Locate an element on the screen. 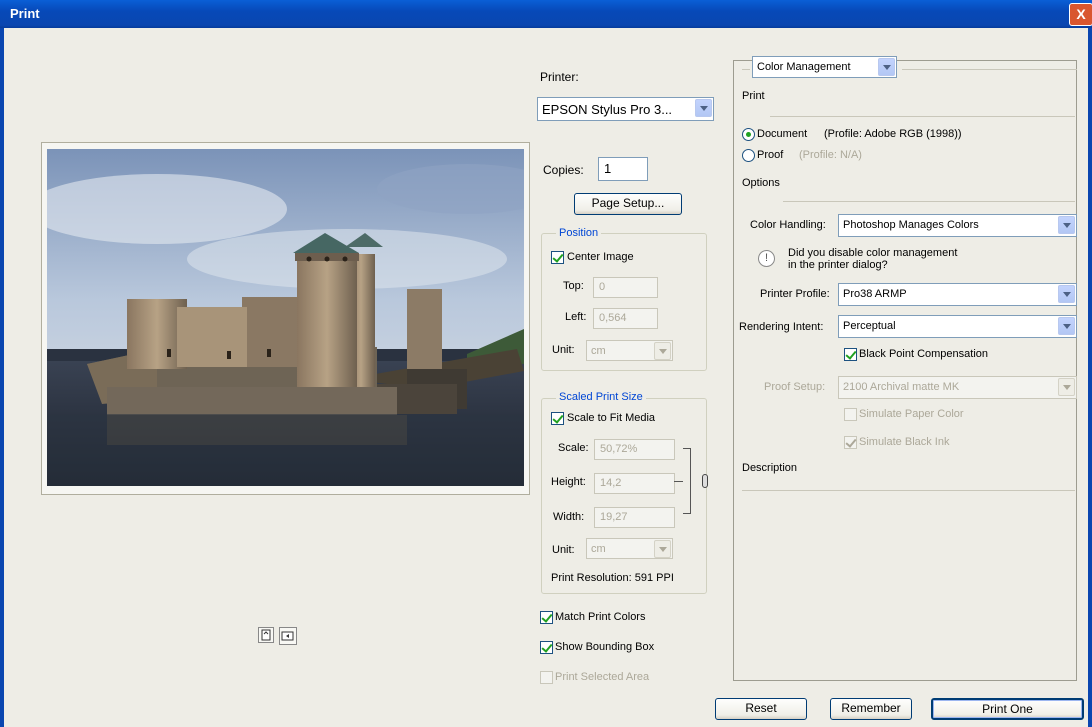  printer-profile-label: Printer Profile: is located at coordinates (795, 294).